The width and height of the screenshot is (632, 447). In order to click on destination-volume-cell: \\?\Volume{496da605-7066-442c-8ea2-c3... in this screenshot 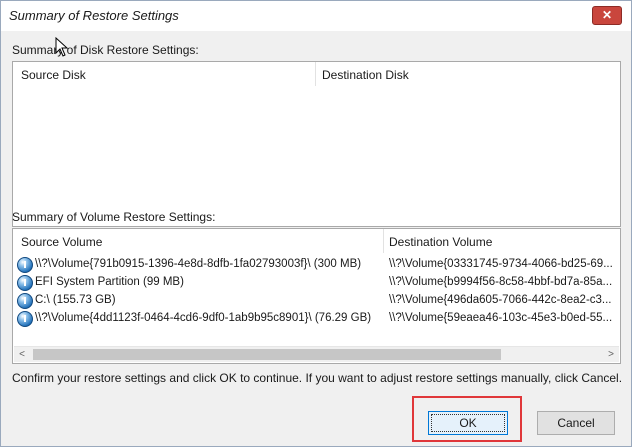, I will do `click(500, 300)`.